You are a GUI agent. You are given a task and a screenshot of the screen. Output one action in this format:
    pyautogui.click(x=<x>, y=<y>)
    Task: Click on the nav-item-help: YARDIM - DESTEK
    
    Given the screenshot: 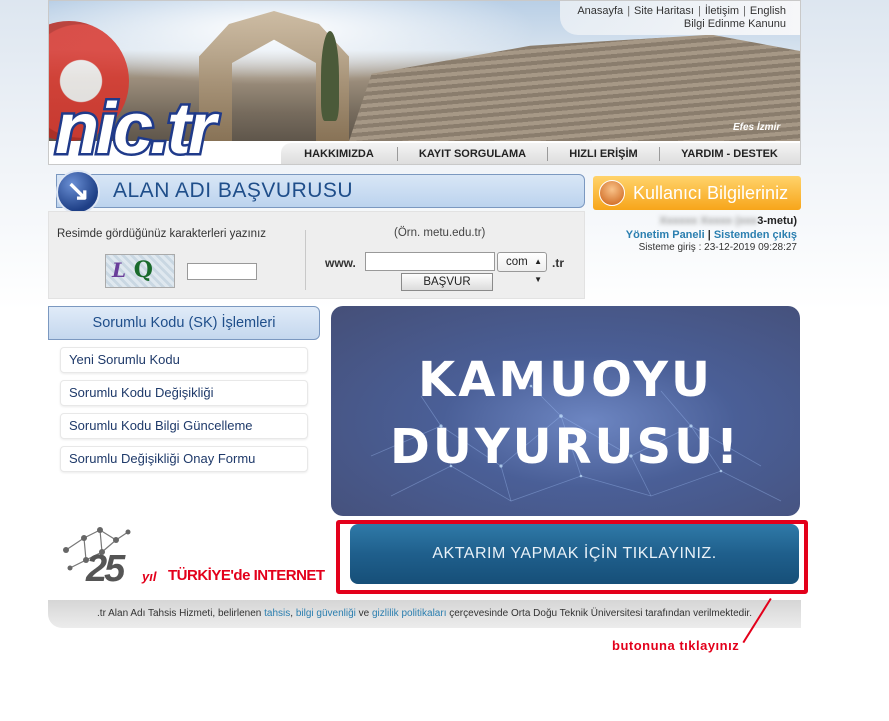 What is the action you would take?
    pyautogui.click(x=729, y=154)
    